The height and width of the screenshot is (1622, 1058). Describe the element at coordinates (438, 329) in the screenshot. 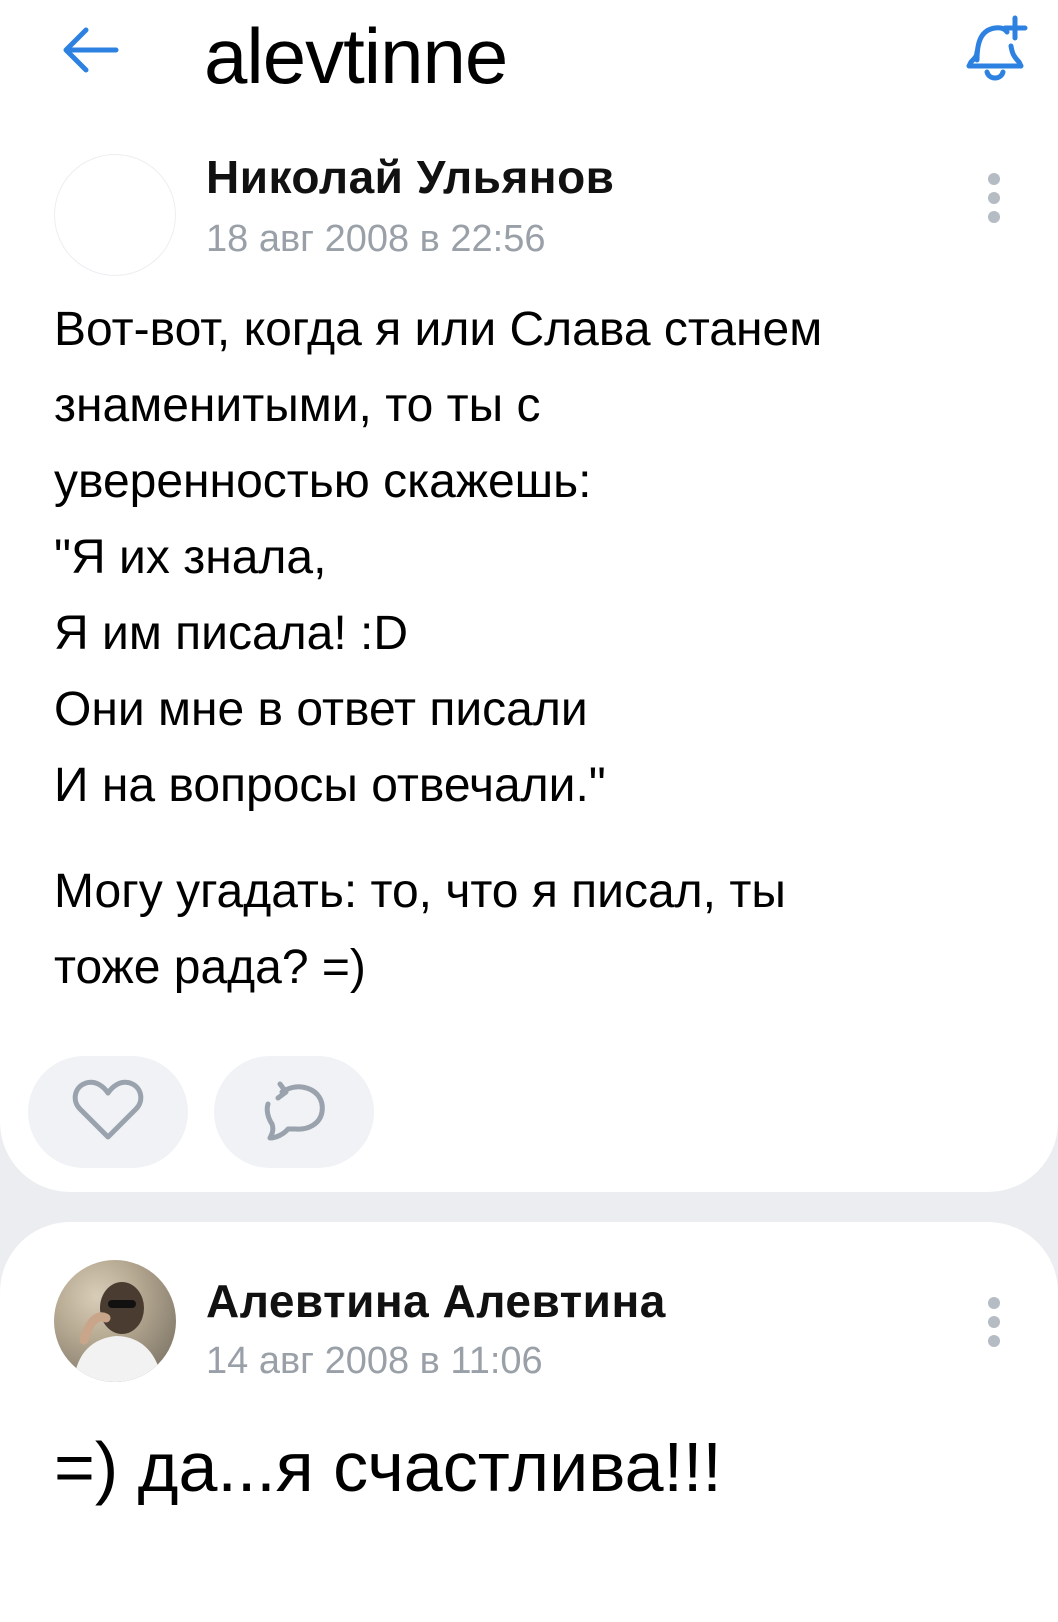

I see `comment-text-line: Вот-вот, когда я или Слава станем` at that location.